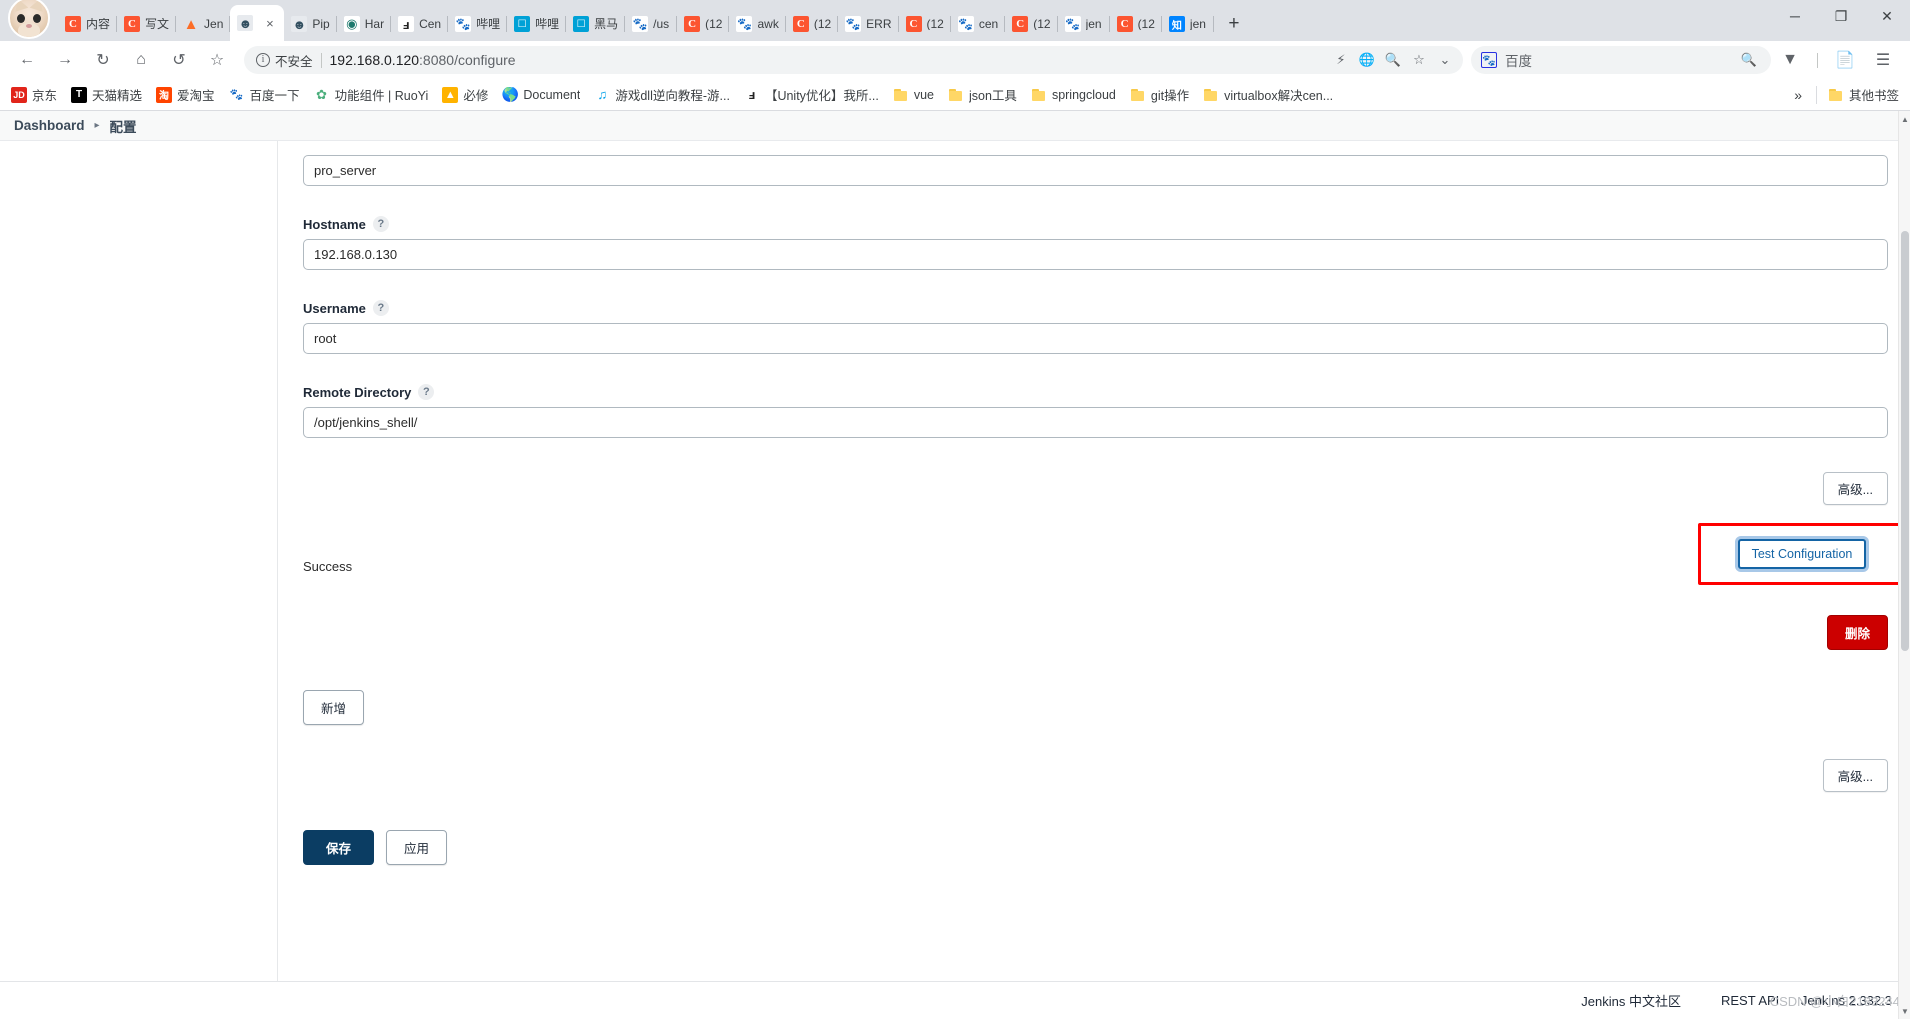 The height and width of the screenshot is (1019, 1910). Describe the element at coordinates (1905, 441) in the screenshot. I see `scrollbar-thumb` at that location.